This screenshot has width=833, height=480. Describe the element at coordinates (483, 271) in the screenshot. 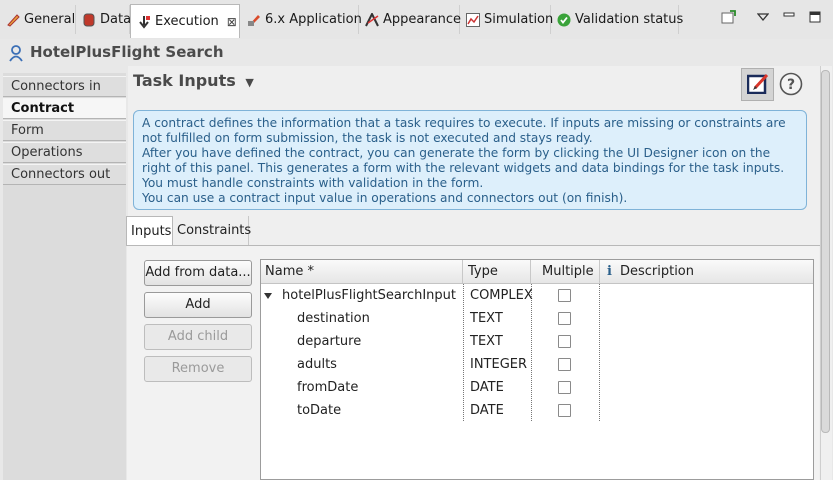

I see `column-header-type: Type` at that location.